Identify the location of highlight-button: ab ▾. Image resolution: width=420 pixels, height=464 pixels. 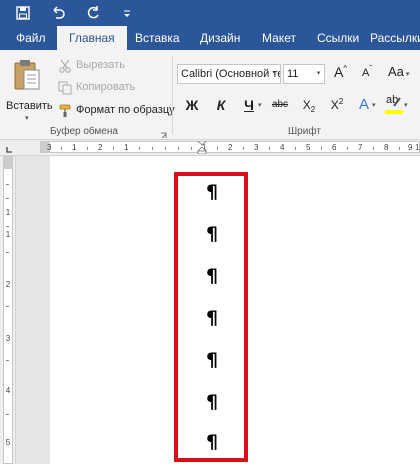
(397, 106).